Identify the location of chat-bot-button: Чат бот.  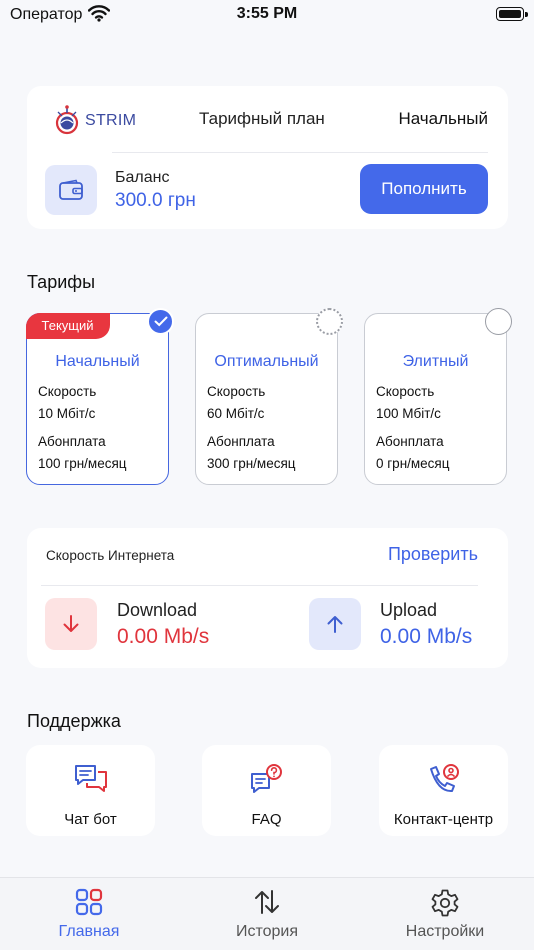
(90, 790).